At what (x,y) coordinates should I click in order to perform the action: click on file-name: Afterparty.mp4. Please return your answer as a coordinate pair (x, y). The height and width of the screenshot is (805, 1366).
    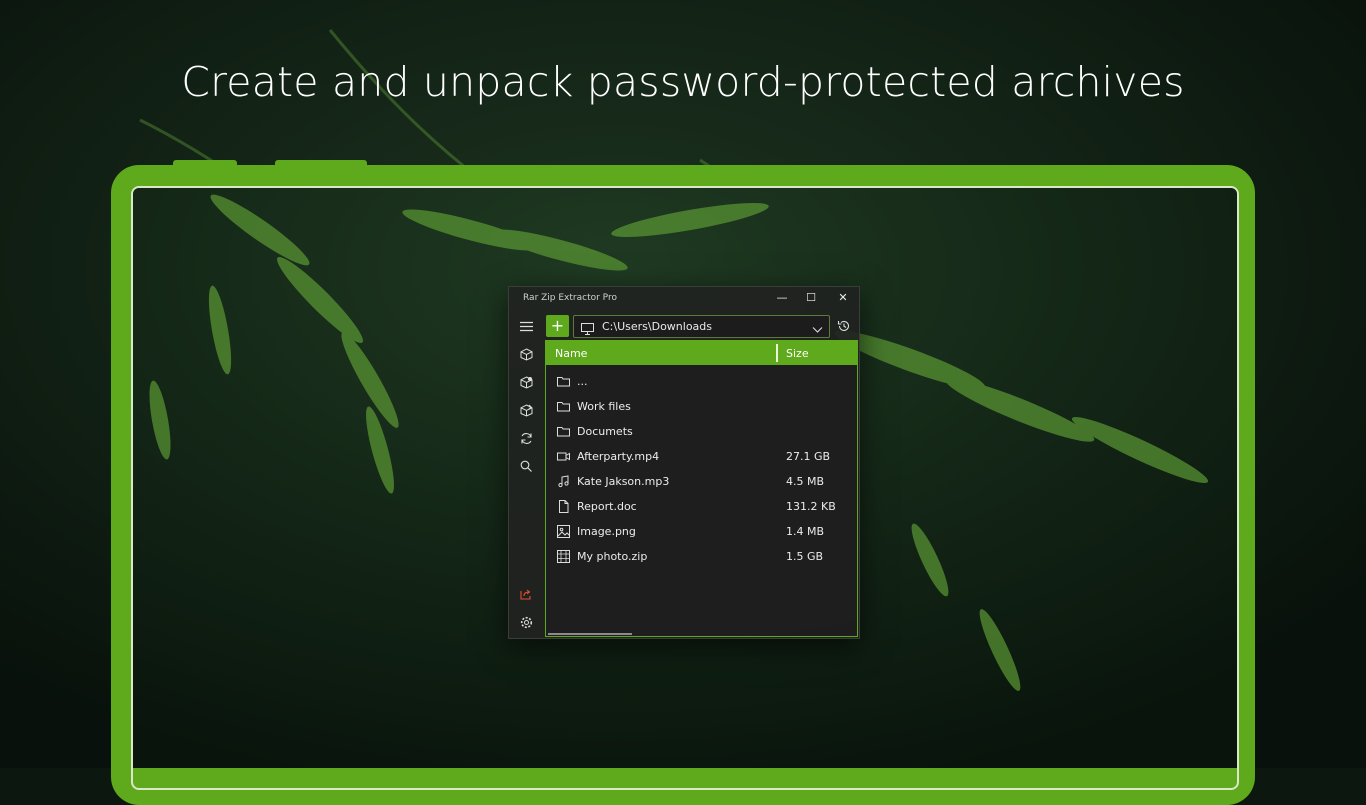
    Looking at the image, I should click on (618, 456).